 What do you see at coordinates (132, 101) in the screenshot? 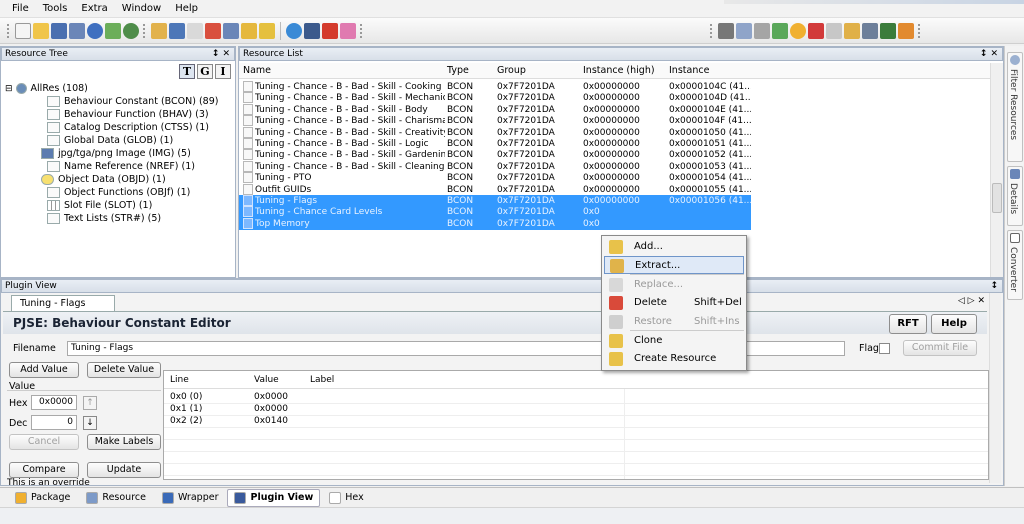
I see `tree-node: Behaviour Constant (BCON) (89)` at bounding box center [132, 101].